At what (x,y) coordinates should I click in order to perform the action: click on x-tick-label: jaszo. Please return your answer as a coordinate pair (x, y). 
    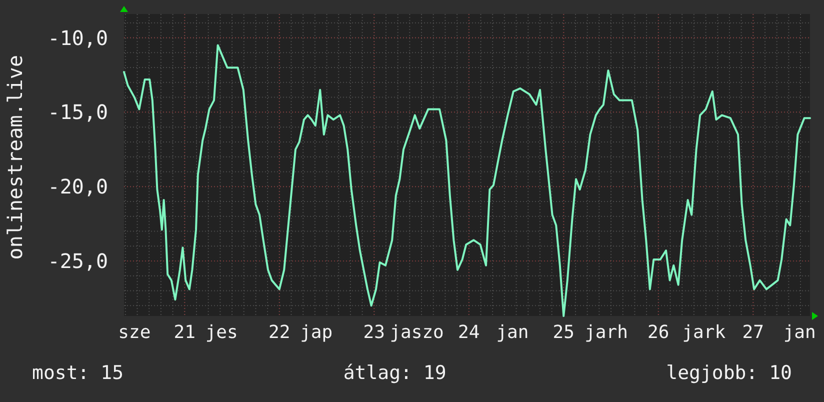
    Looking at the image, I should click on (417, 332).